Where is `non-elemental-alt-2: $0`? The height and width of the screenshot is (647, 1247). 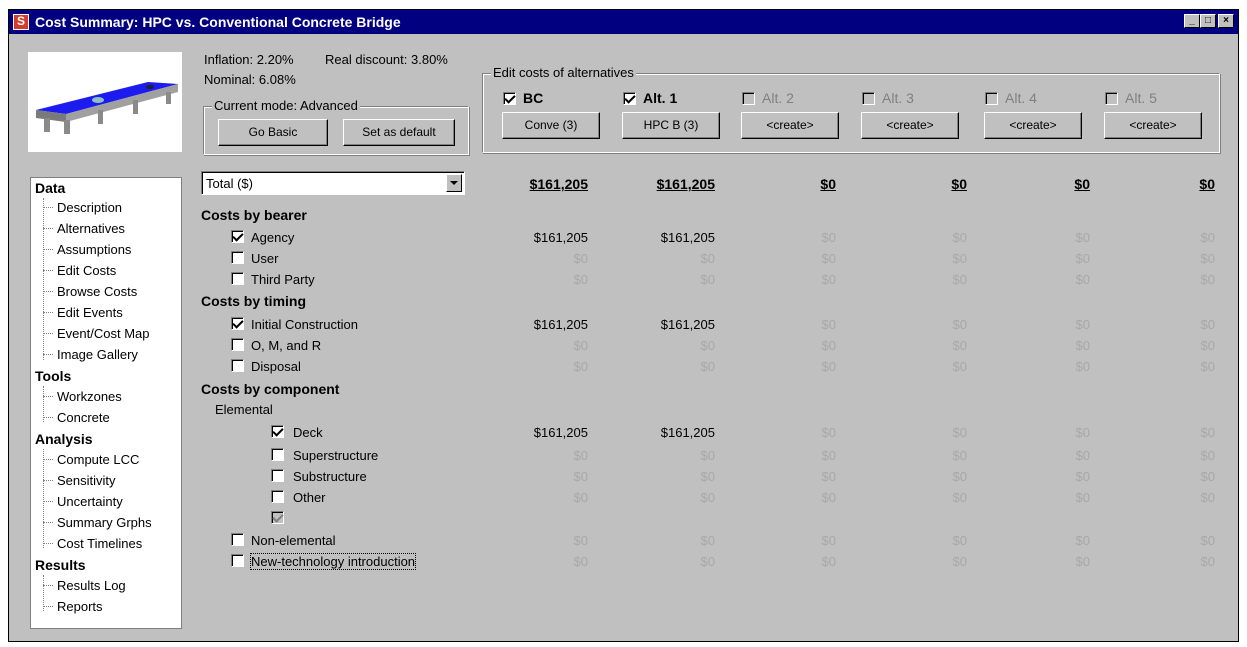
non-elemental-alt-2: $0 is located at coordinates (828, 540).